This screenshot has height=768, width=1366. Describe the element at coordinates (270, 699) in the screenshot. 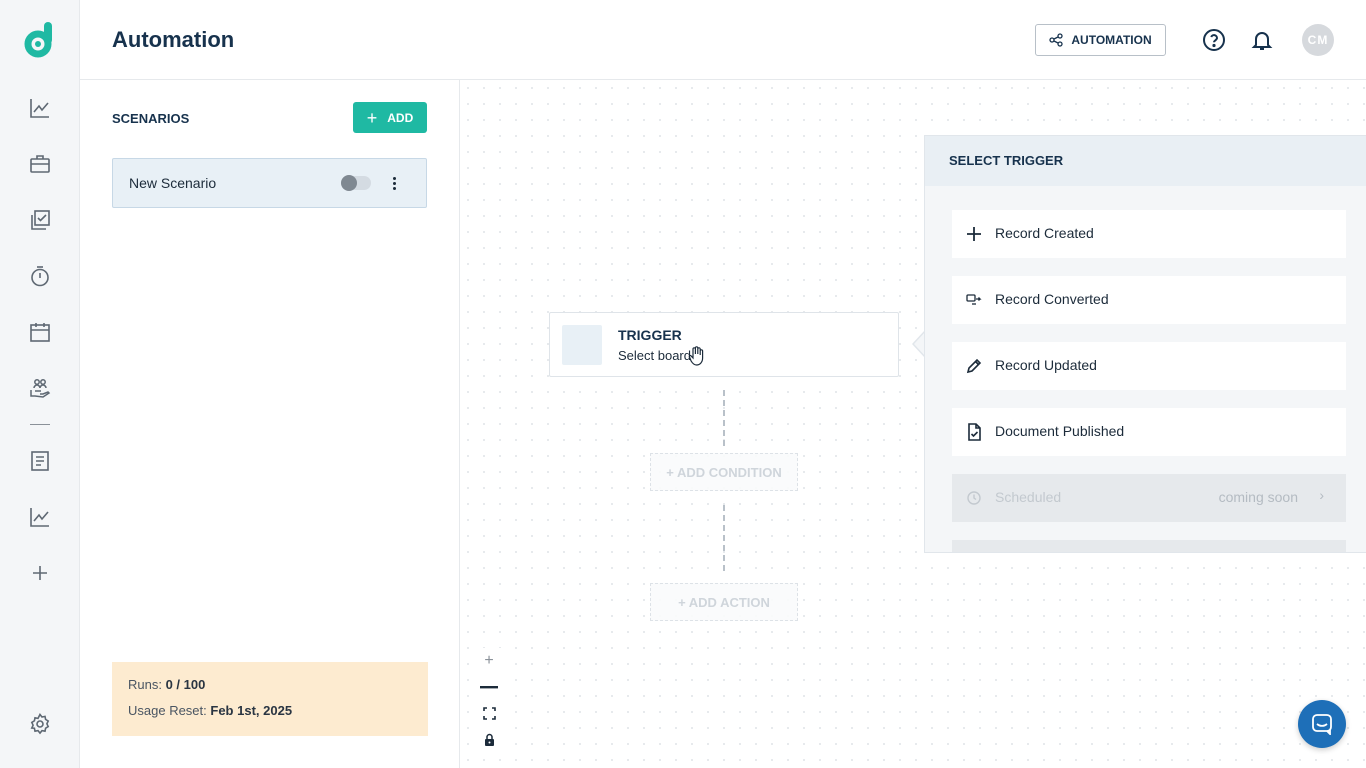

I see `usage-info: Runs: 0 / 100 Usage Reset: Feb 1st, 2025` at that location.